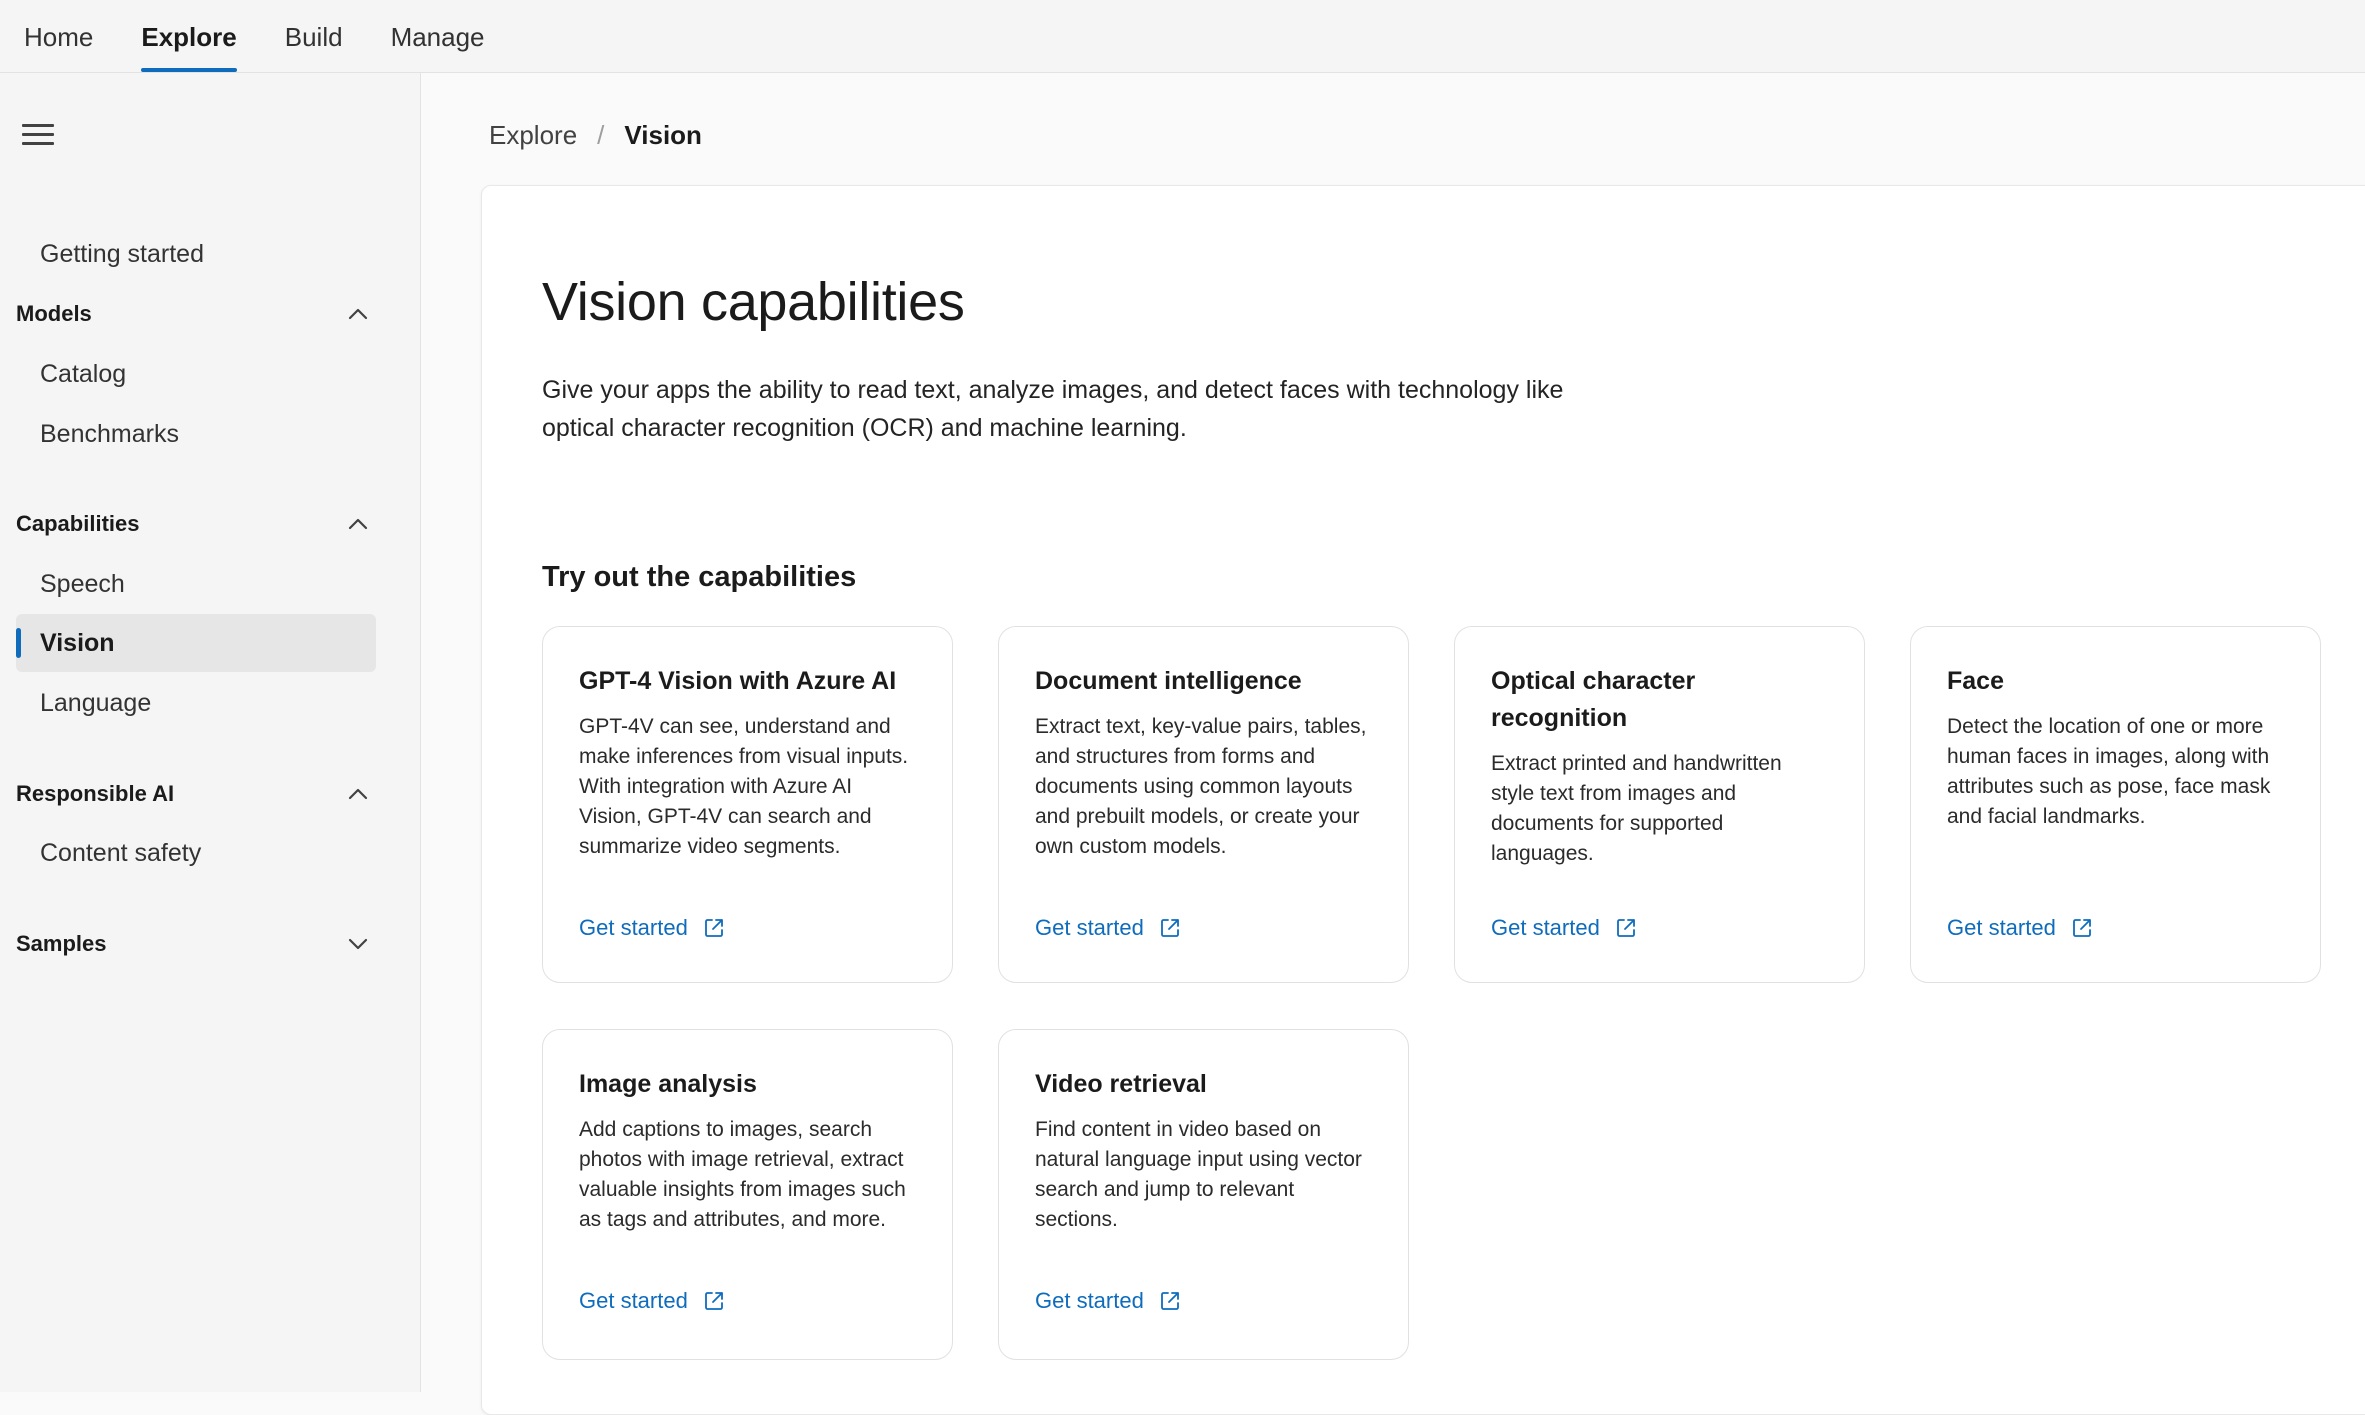 The image size is (2365, 1415). I want to click on chevron-down-icon, so click(358, 944).